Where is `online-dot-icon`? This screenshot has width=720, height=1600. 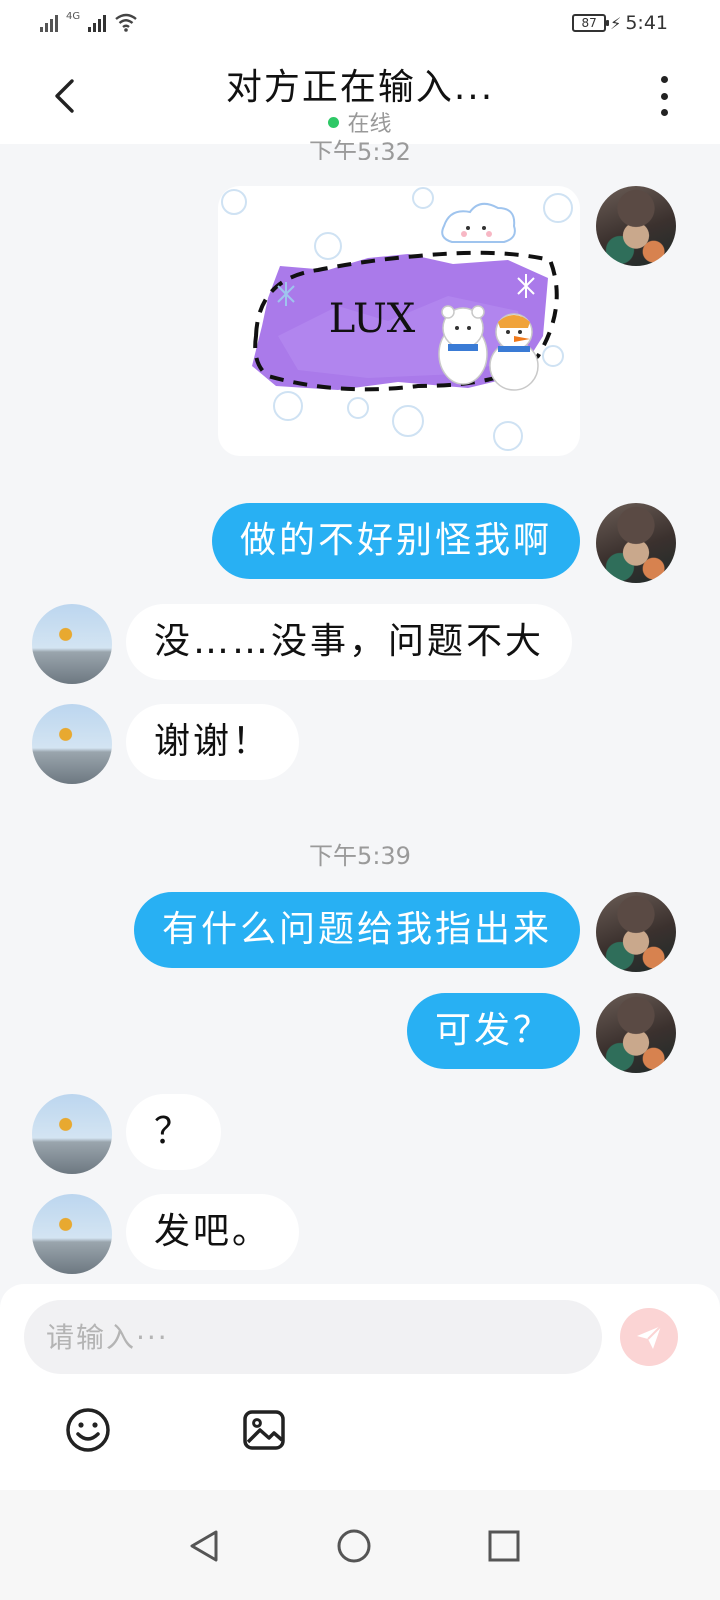 online-dot-icon is located at coordinates (334, 122).